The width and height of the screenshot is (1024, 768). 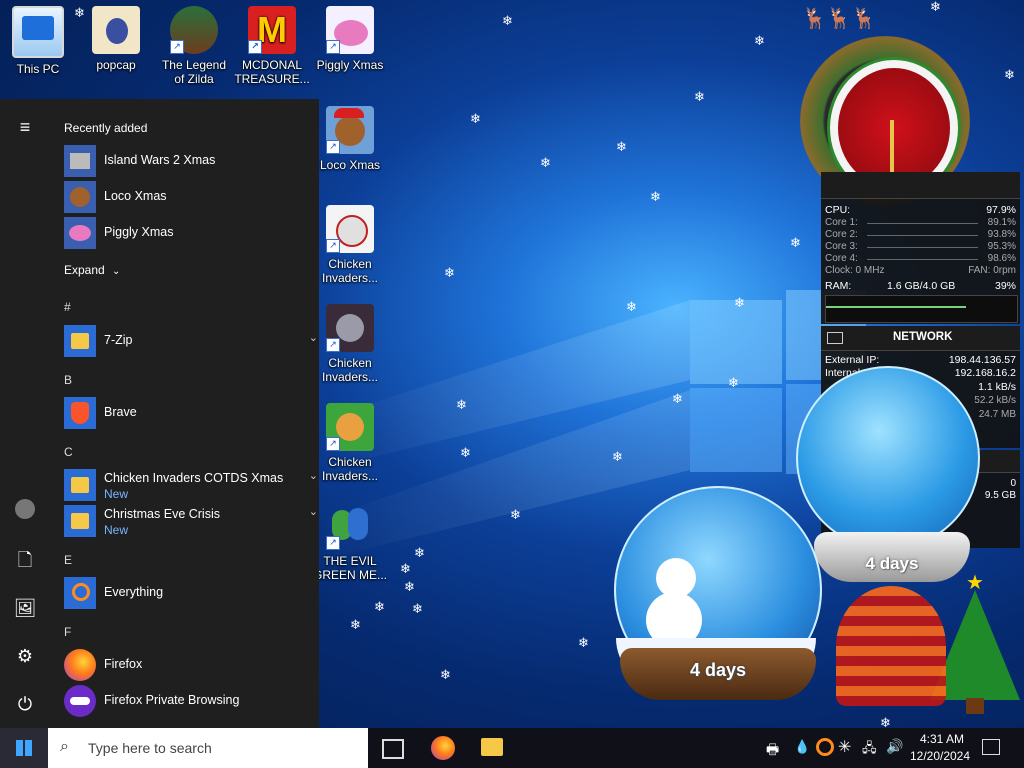 What do you see at coordinates (825, 747) in the screenshot?
I see `everything-tray-icon` at bounding box center [825, 747].